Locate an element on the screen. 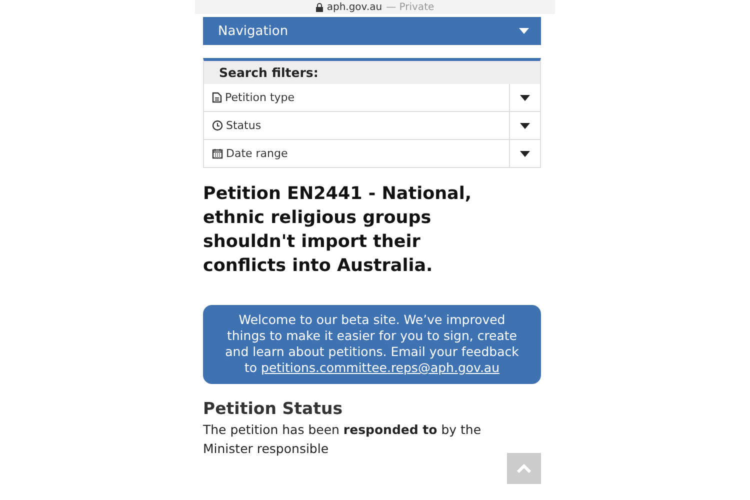 The width and height of the screenshot is (750, 500). calendar-icon is located at coordinates (217, 153).